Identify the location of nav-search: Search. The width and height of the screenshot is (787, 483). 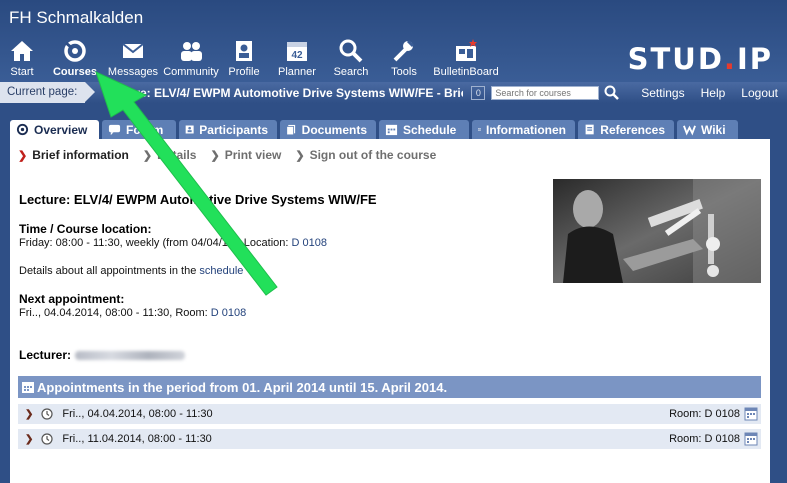
(351, 60).